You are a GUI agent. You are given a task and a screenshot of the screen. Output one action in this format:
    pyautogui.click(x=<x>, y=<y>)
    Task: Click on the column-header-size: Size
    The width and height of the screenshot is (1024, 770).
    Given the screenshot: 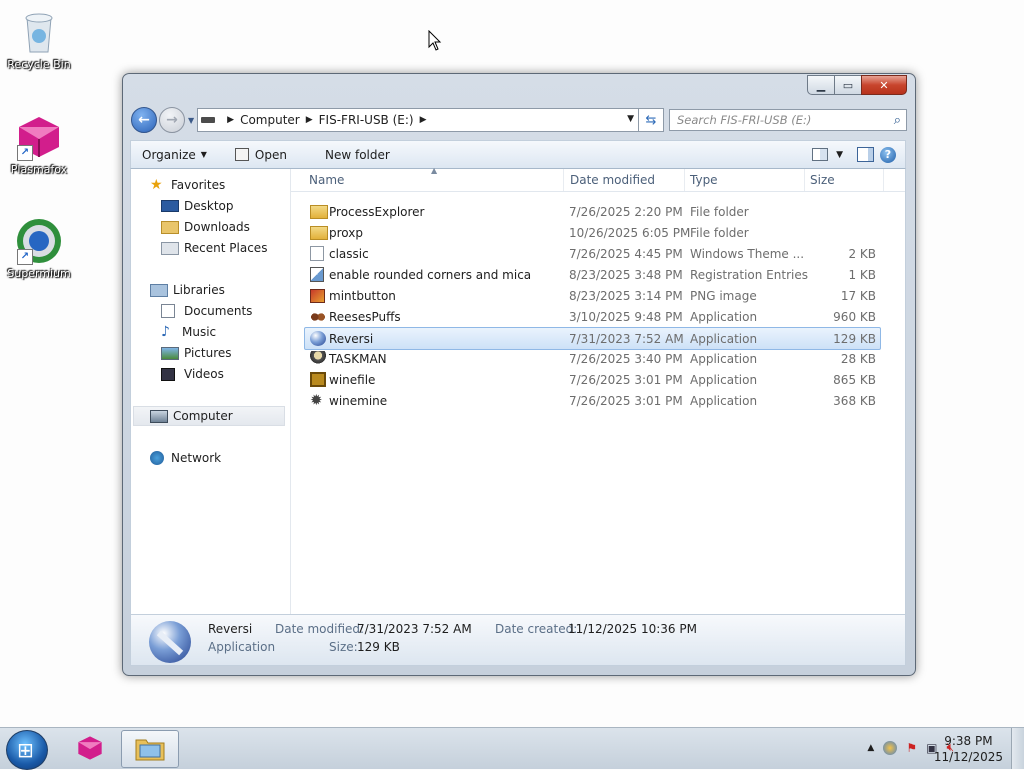 What is the action you would take?
    pyautogui.click(x=822, y=180)
    